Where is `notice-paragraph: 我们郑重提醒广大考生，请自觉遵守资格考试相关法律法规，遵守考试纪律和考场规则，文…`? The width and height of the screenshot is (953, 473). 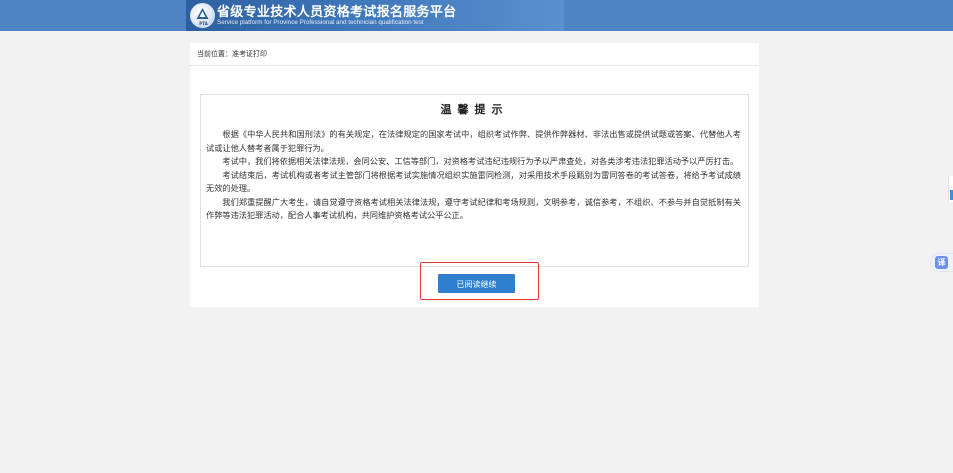 notice-paragraph: 我们郑重提醒广大考生，请自觉遵守资格考试相关法律法规，遵守考试纪律和考场规则，文… is located at coordinates (473, 208).